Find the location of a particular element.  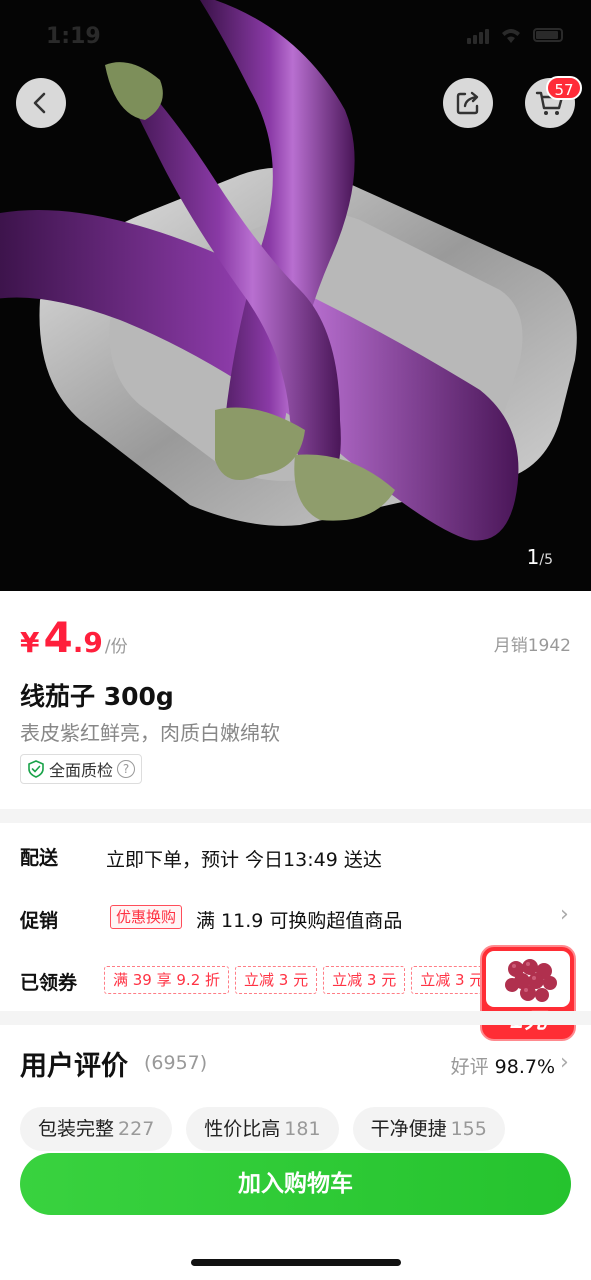

status-icons is located at coordinates (515, 35).